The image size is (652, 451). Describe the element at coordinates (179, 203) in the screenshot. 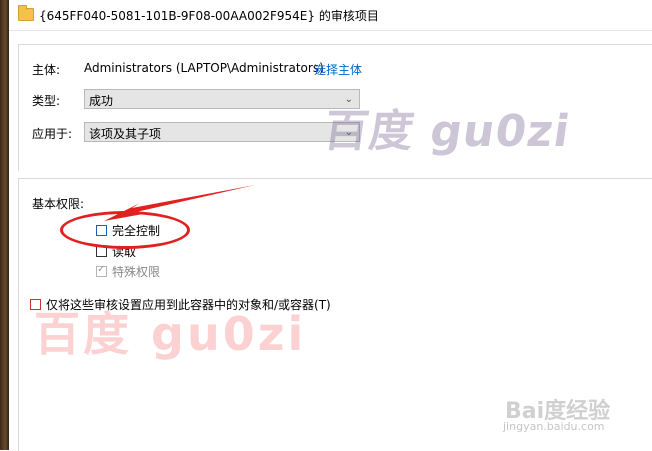

I see `annotation-arrow-icon` at that location.